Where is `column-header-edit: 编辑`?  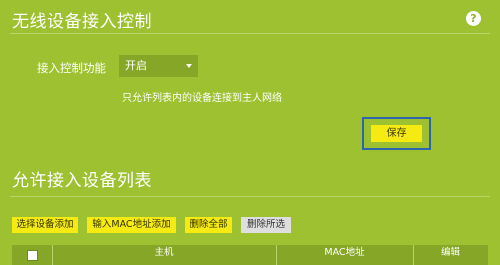 column-header-edit: 编辑 is located at coordinates (450, 252).